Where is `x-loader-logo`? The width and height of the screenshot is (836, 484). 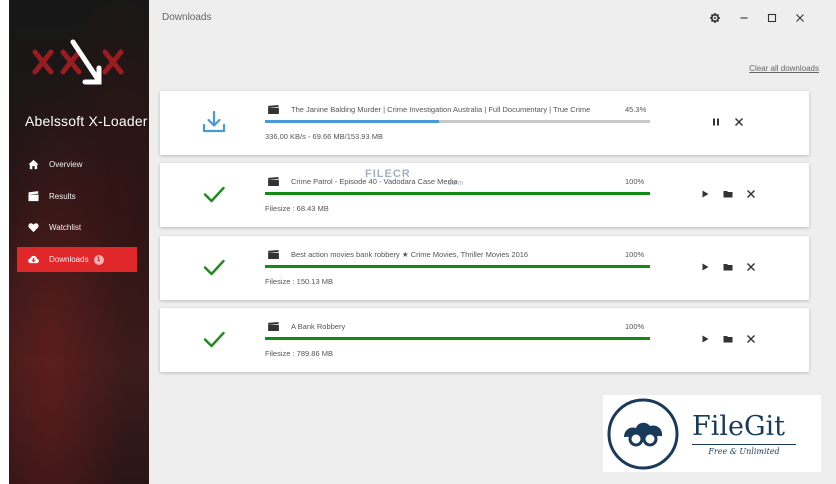 x-loader-logo is located at coordinates (78, 62).